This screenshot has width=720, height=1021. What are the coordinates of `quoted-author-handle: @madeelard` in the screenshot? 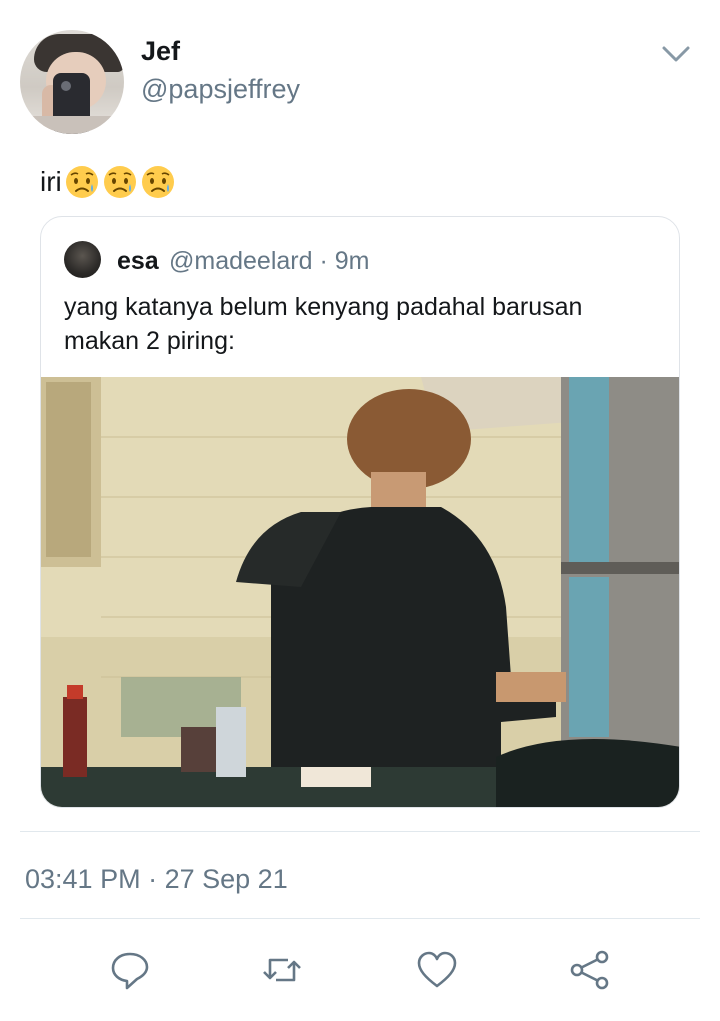 It's located at (241, 261).